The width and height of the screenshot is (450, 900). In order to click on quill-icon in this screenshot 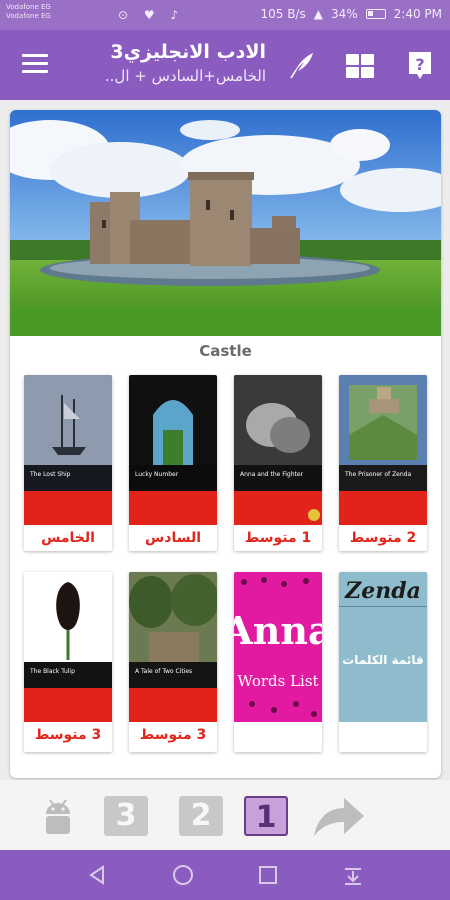, I will do `click(301, 66)`.